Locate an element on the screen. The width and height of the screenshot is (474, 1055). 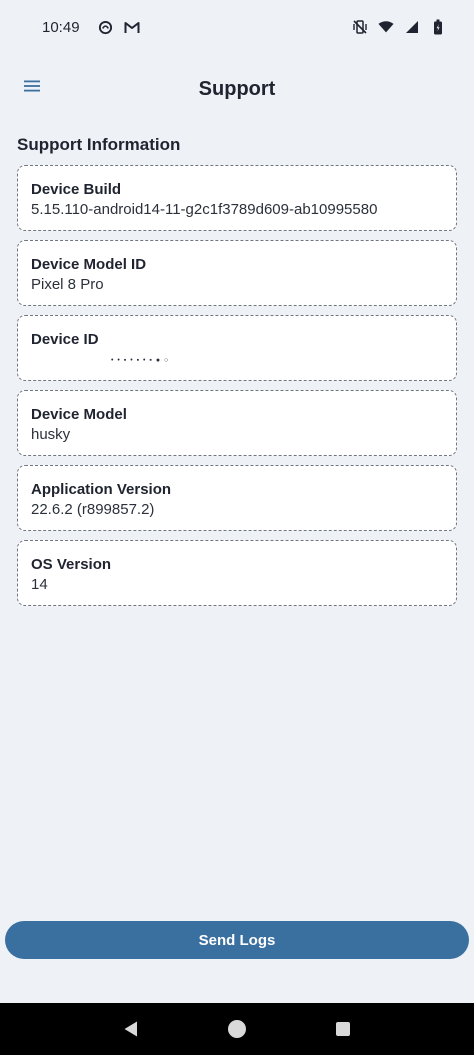
home-icon is located at coordinates (237, 1029).